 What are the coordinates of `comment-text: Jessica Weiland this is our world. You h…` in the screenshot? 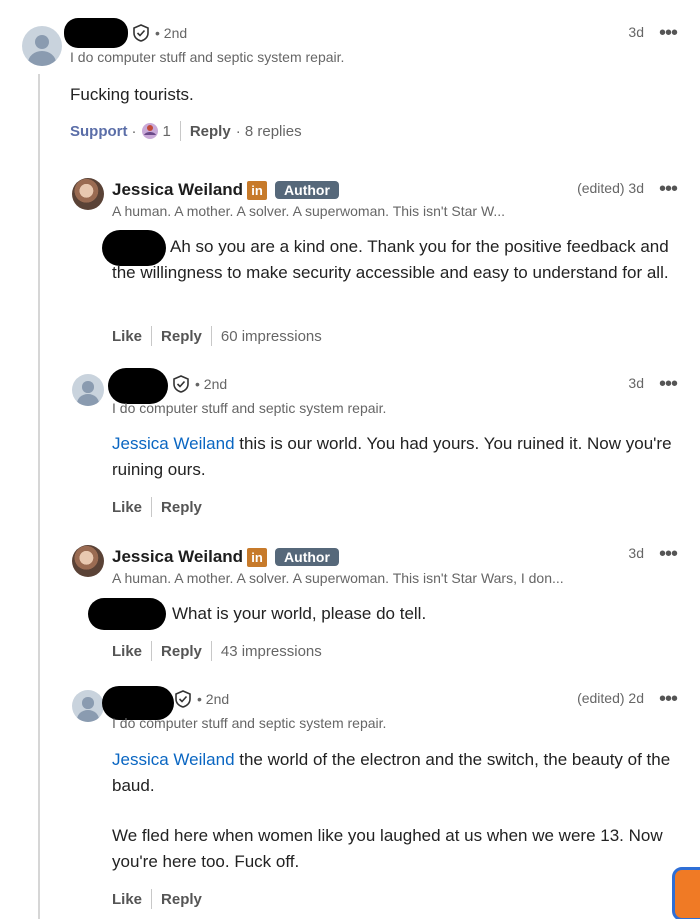 It's located at (392, 456).